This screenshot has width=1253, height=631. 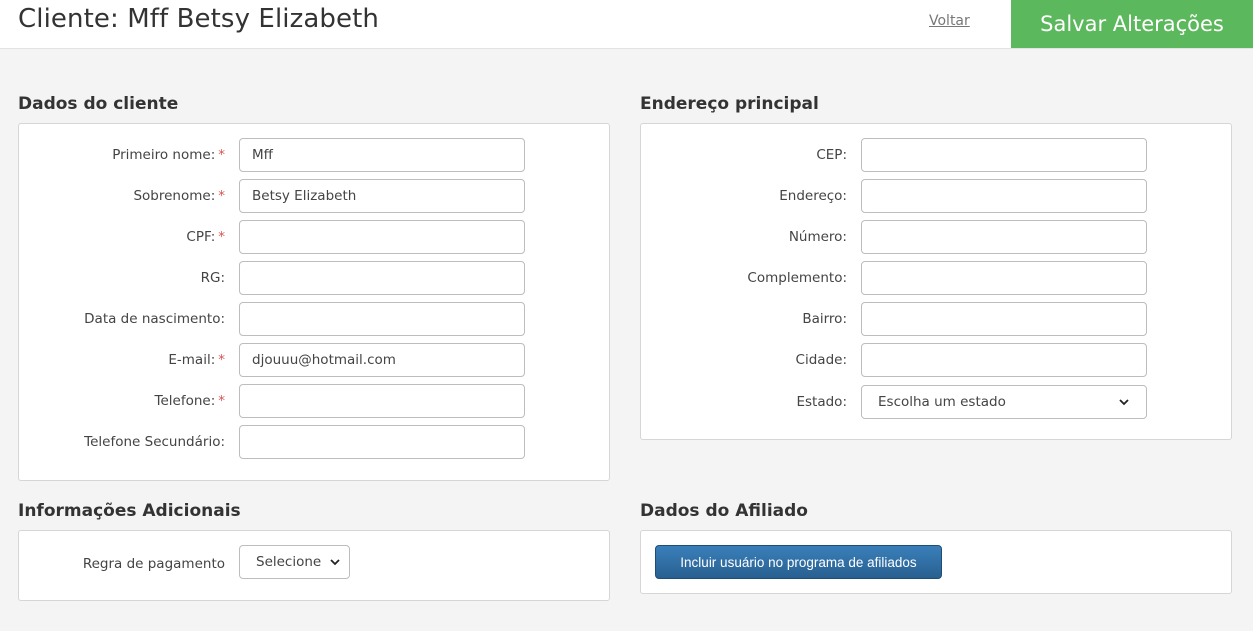 What do you see at coordinates (198, 19) in the screenshot?
I see `page-title: Cliente: Mff Betsy Elizabeth` at bounding box center [198, 19].